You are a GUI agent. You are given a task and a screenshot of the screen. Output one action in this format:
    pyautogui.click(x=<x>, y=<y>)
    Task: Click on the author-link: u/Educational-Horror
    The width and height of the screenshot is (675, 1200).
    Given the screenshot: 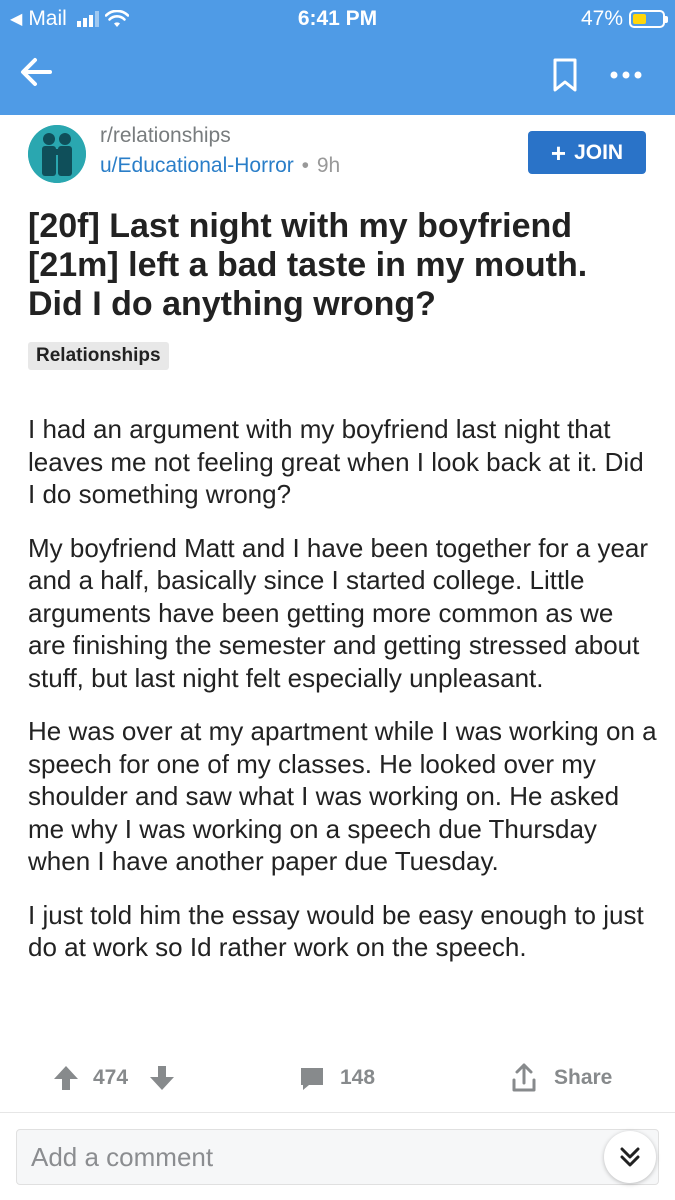 What is the action you would take?
    pyautogui.click(x=197, y=165)
    